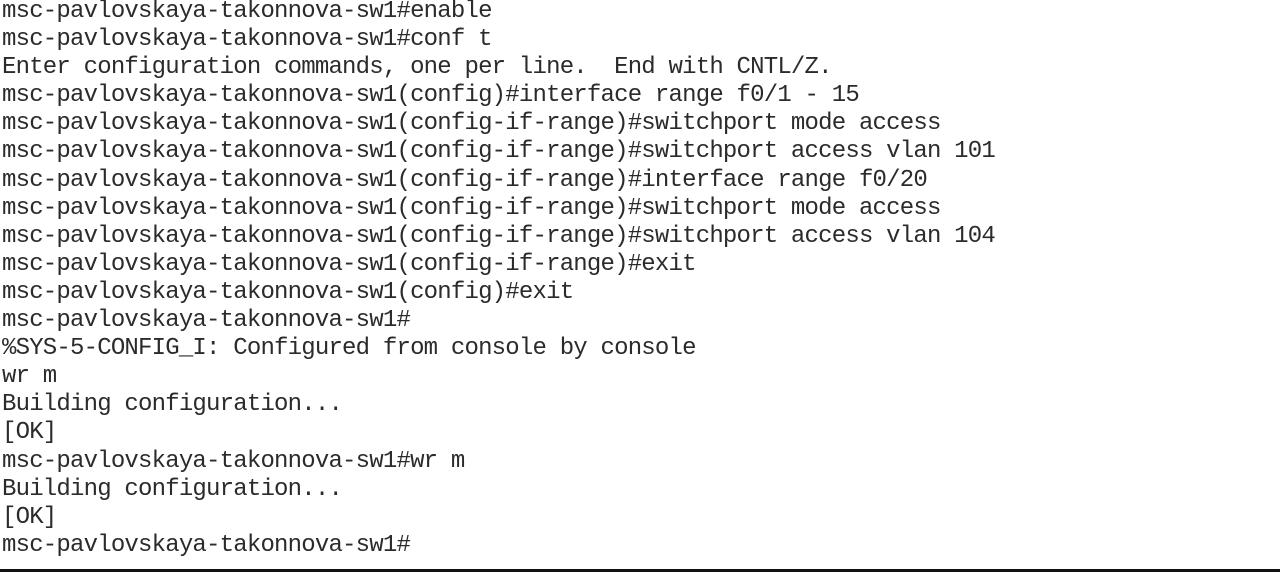  What do you see at coordinates (247, 40) in the screenshot?
I see `terminal-line: msc-pavlovskaya-takonnova-sw1#conf t` at bounding box center [247, 40].